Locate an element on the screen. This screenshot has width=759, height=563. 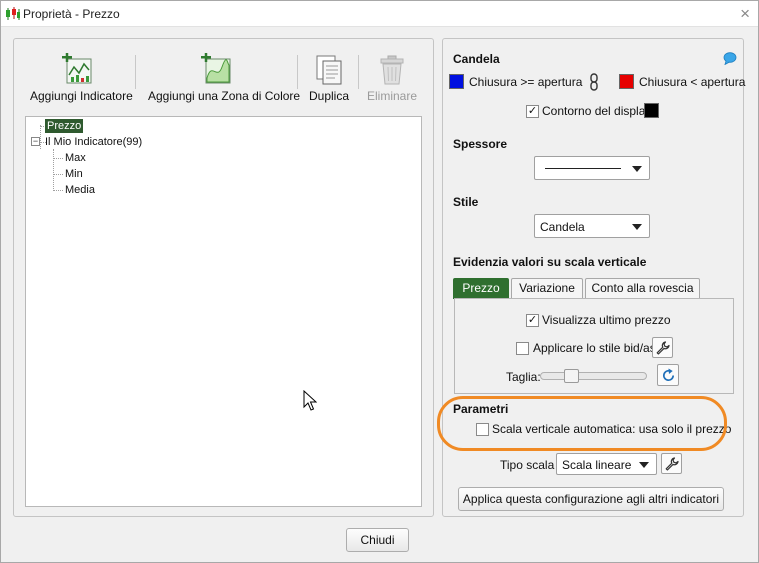
add-indicator-icon is located at coordinates (77, 68).